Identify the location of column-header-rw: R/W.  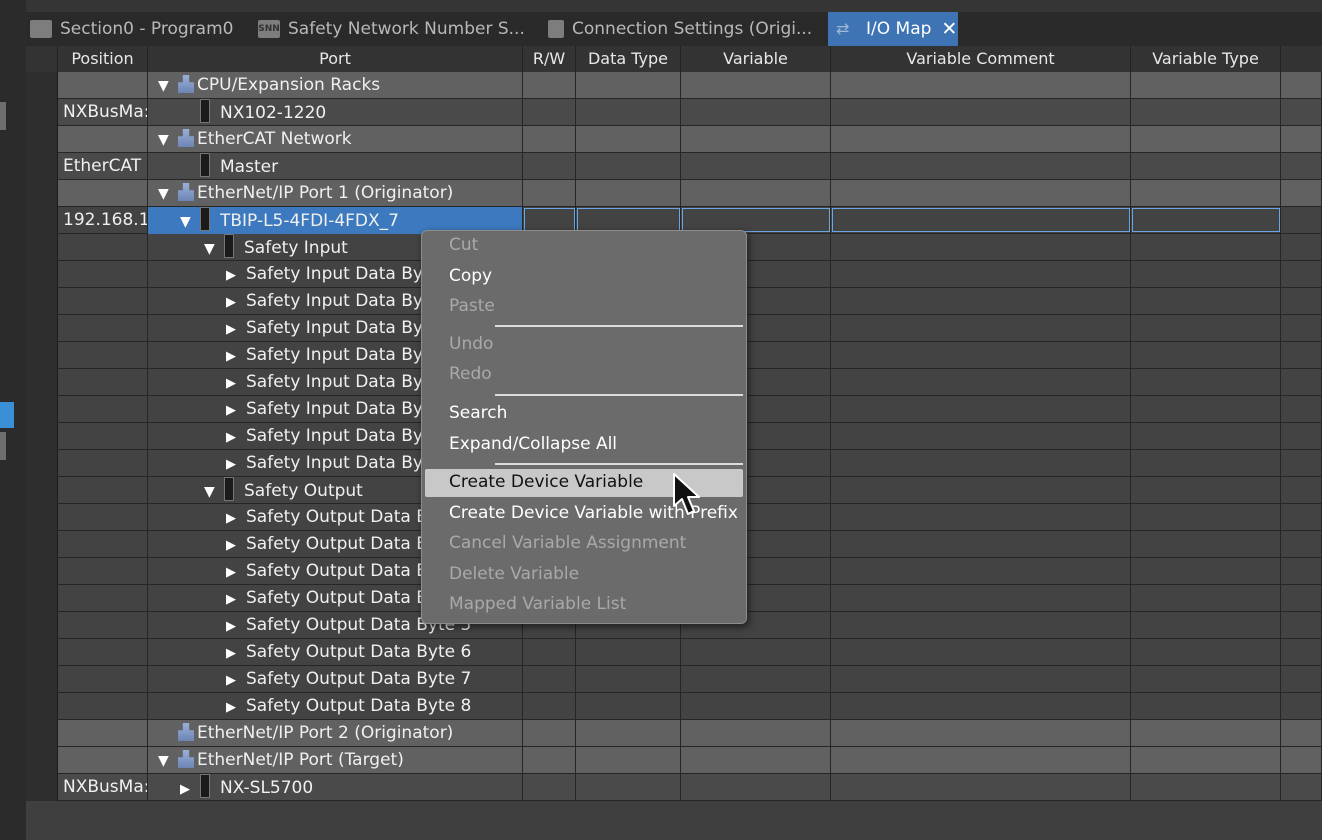
(549, 59).